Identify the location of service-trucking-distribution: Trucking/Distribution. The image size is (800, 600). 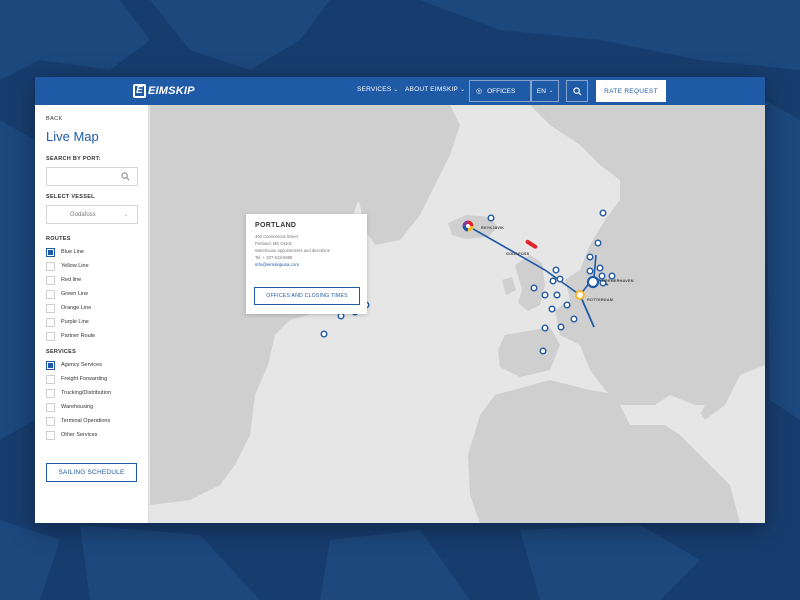
(78, 393).